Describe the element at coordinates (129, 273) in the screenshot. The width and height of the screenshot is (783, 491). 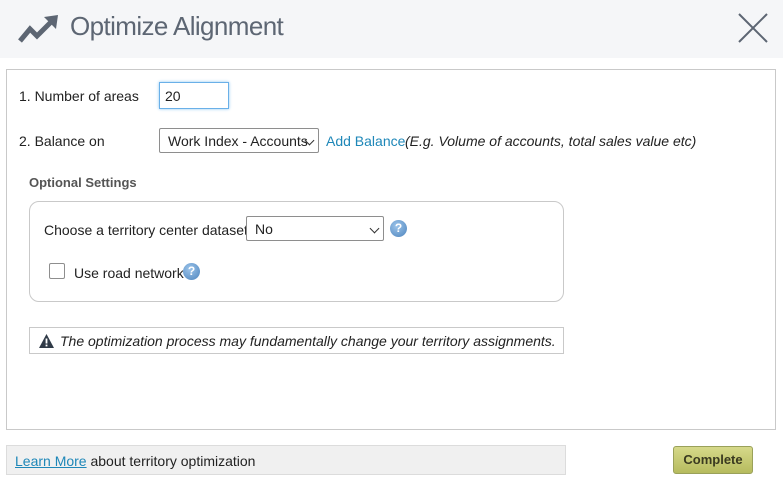
I see `road-network-label: Use road network` at that location.